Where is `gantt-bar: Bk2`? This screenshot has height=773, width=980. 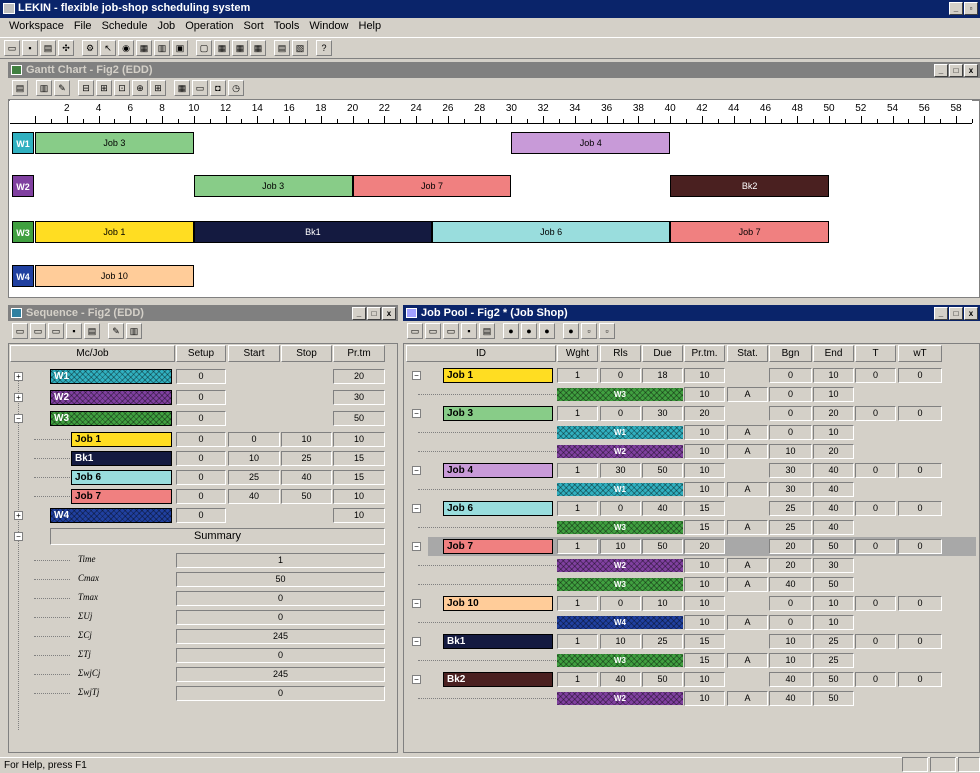 gantt-bar: Bk2 is located at coordinates (749, 186).